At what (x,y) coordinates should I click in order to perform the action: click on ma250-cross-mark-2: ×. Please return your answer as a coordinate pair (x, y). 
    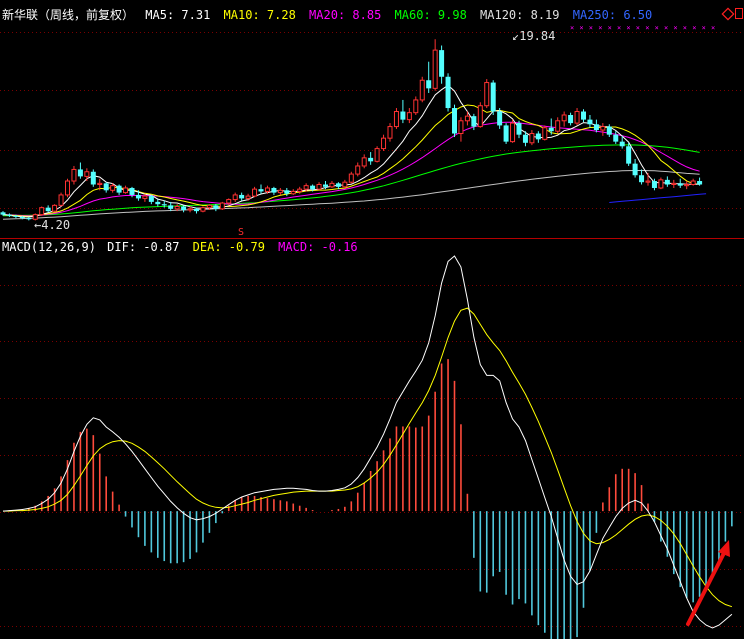
    Looking at the image, I should click on (591, 28).